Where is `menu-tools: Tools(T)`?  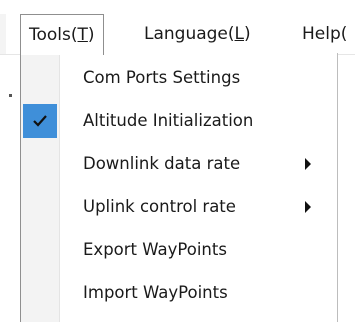
menu-tools: Tools(T) is located at coordinates (62, 34).